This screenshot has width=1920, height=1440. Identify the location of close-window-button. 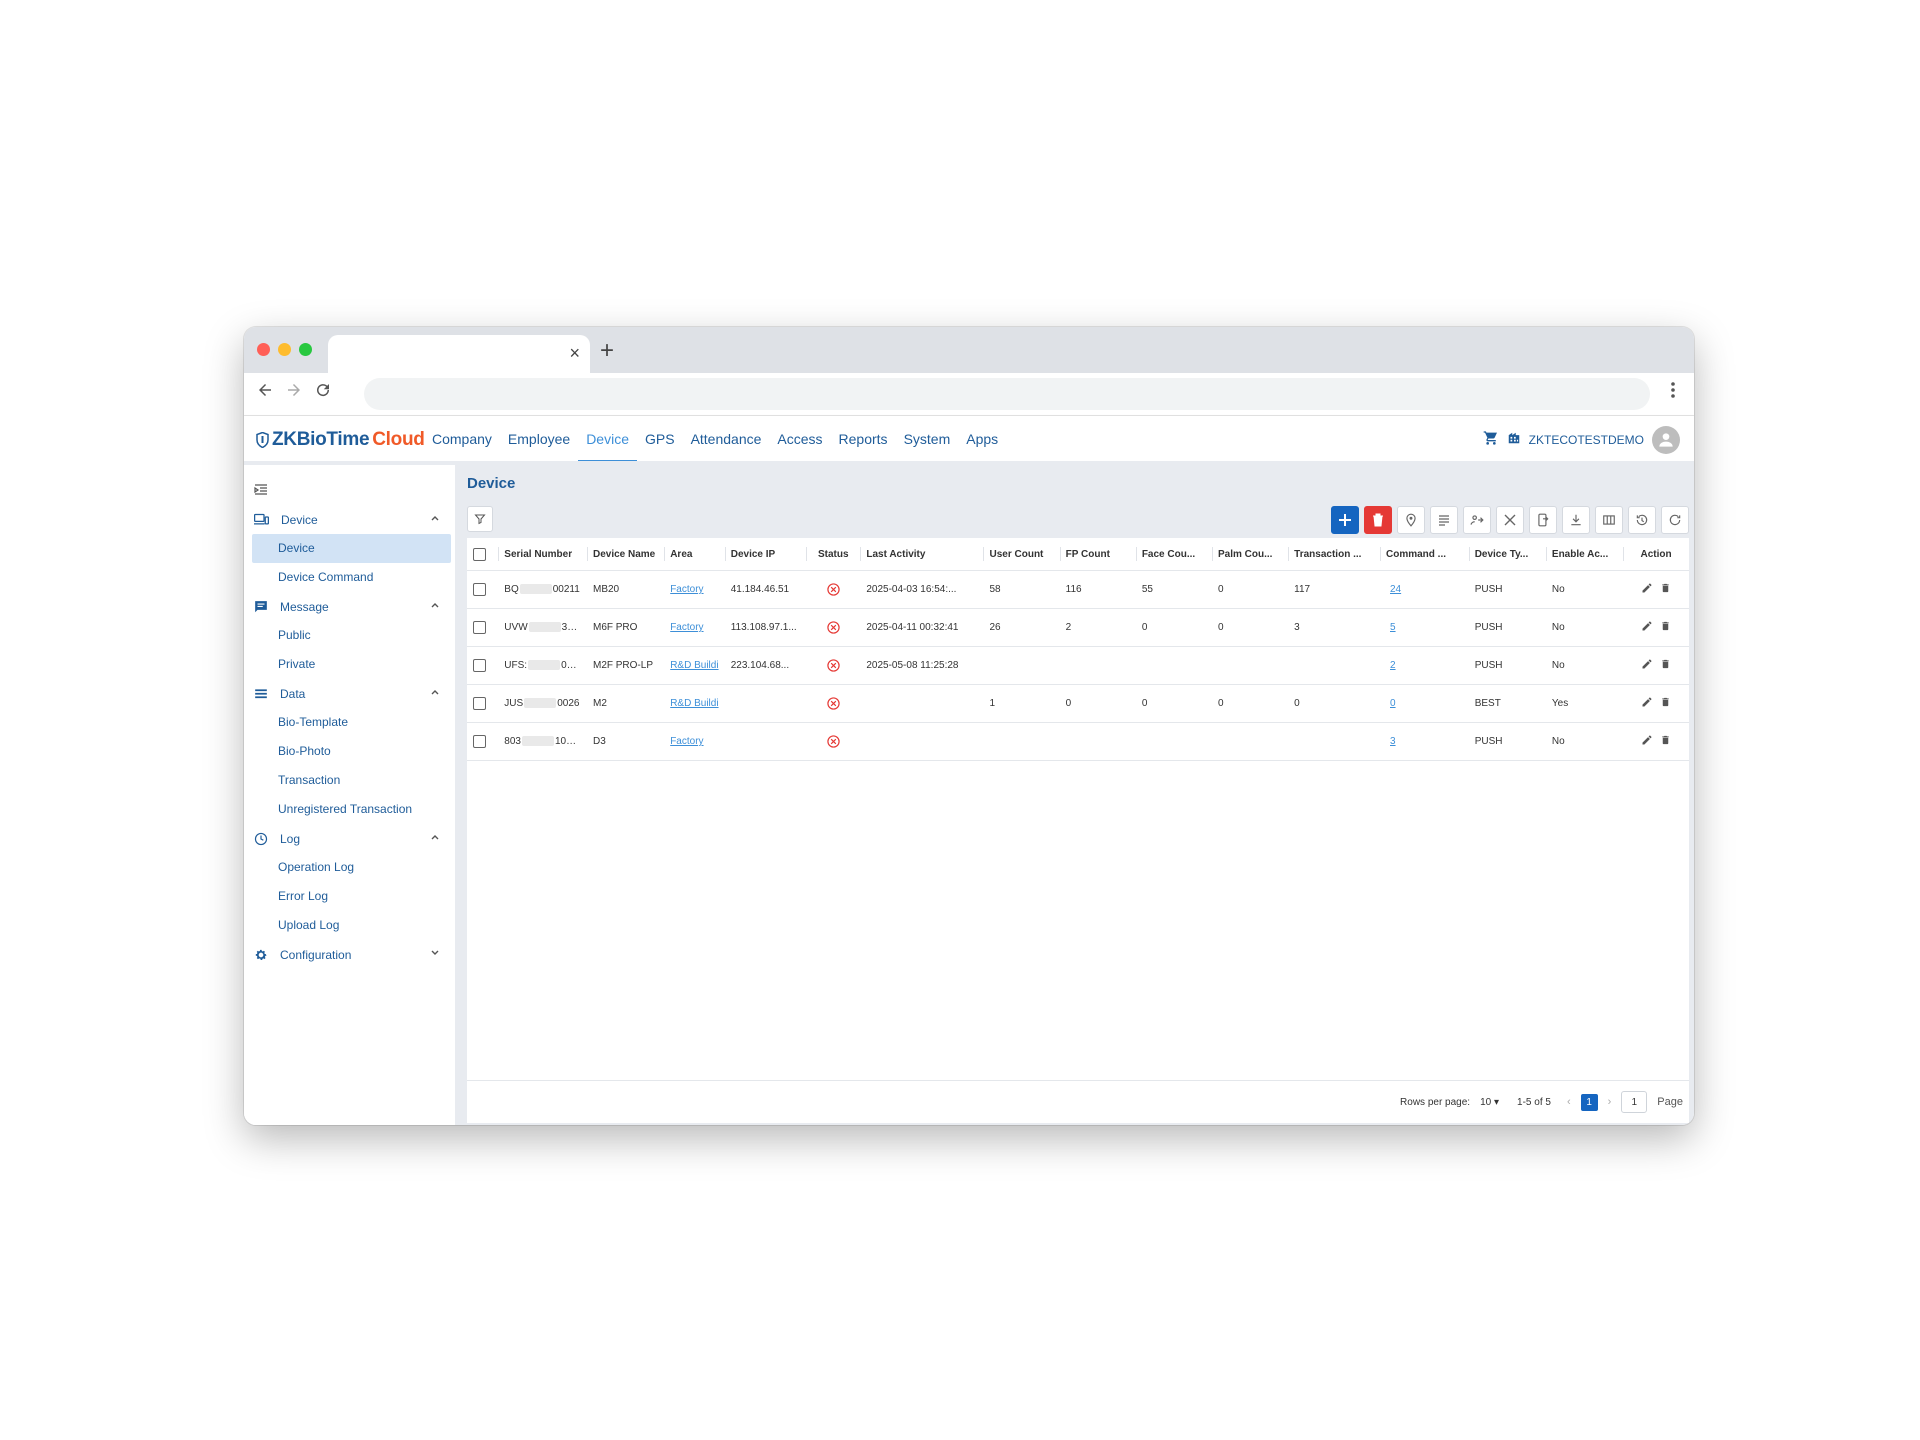
(263, 349).